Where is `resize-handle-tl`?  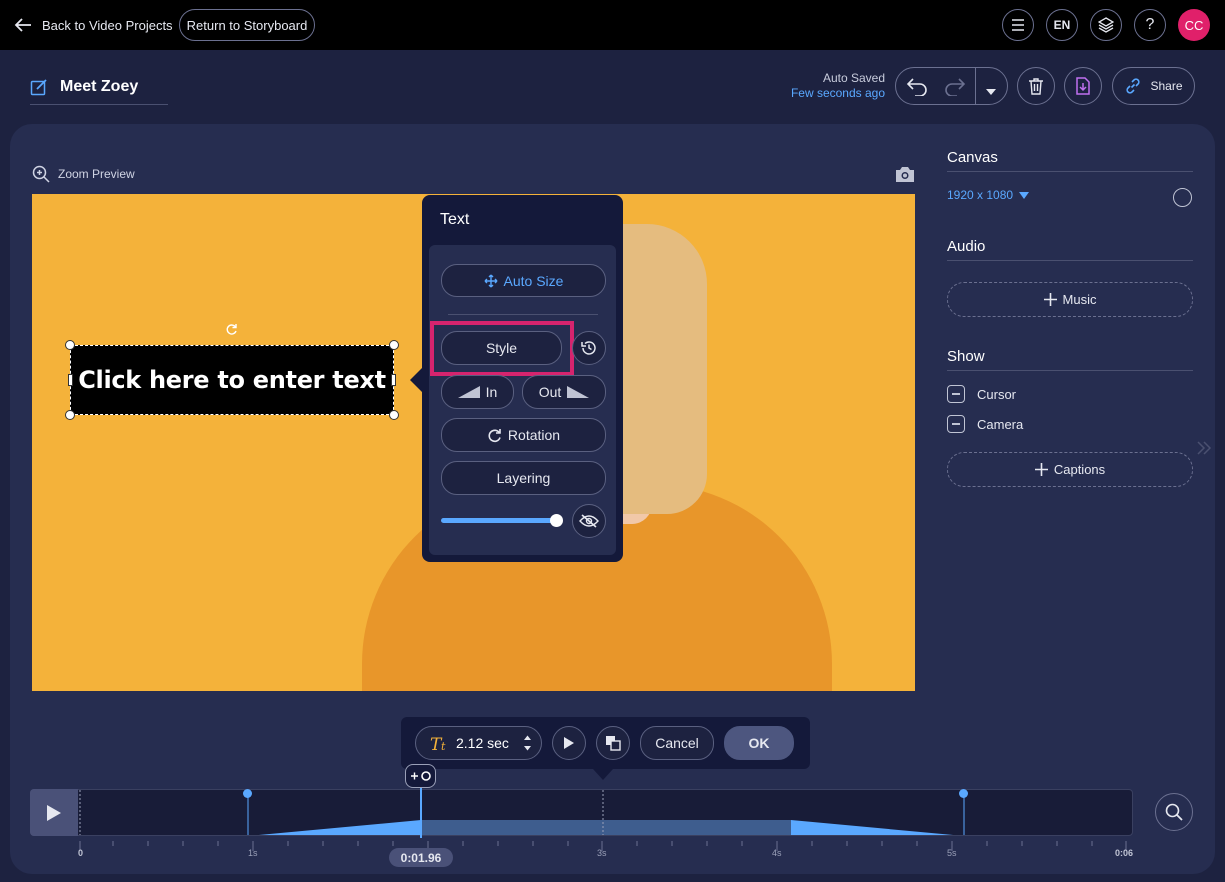
resize-handle-tl is located at coordinates (70, 345).